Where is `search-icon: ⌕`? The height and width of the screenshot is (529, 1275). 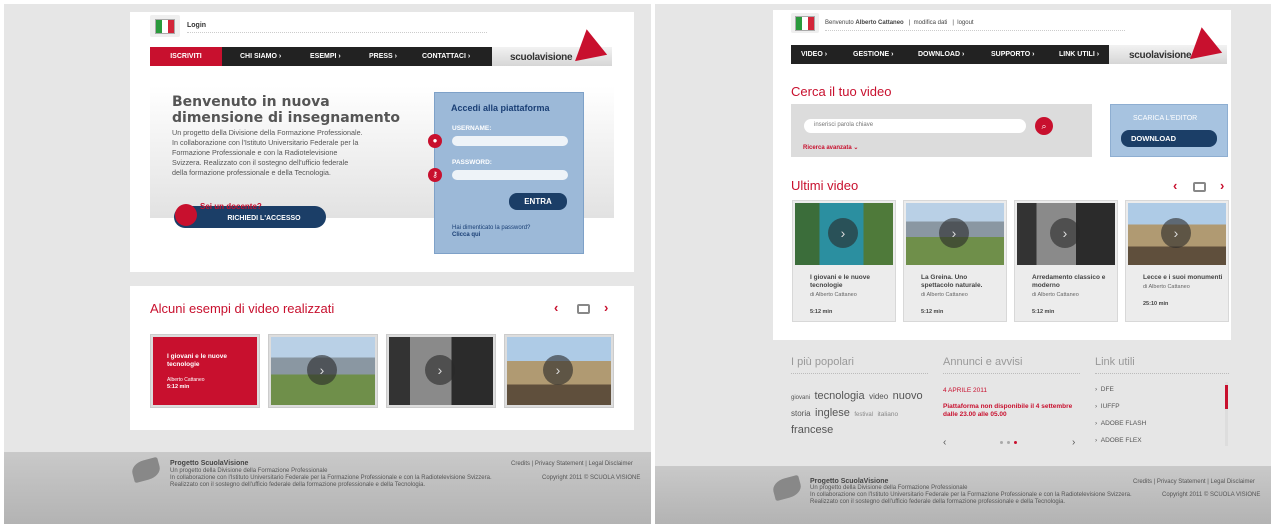
search-icon: ⌕ is located at coordinates (1044, 126).